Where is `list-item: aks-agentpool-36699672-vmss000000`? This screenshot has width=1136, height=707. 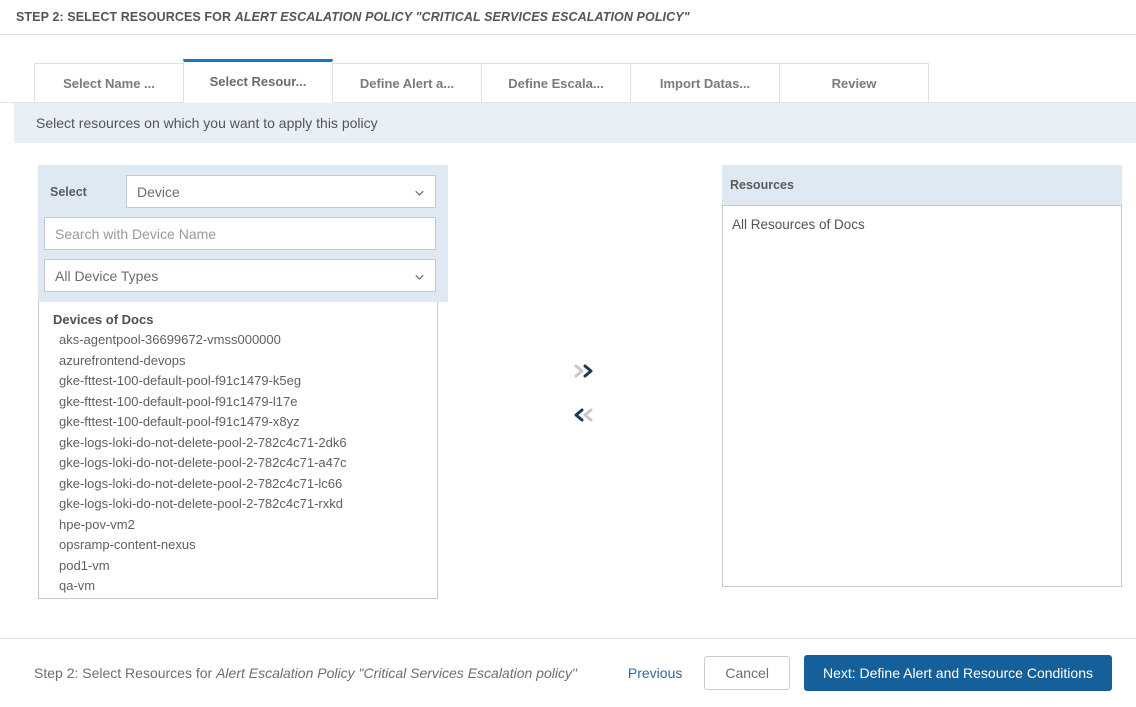
list-item: aks-agentpool-36699672-vmss000000 is located at coordinates (238, 340).